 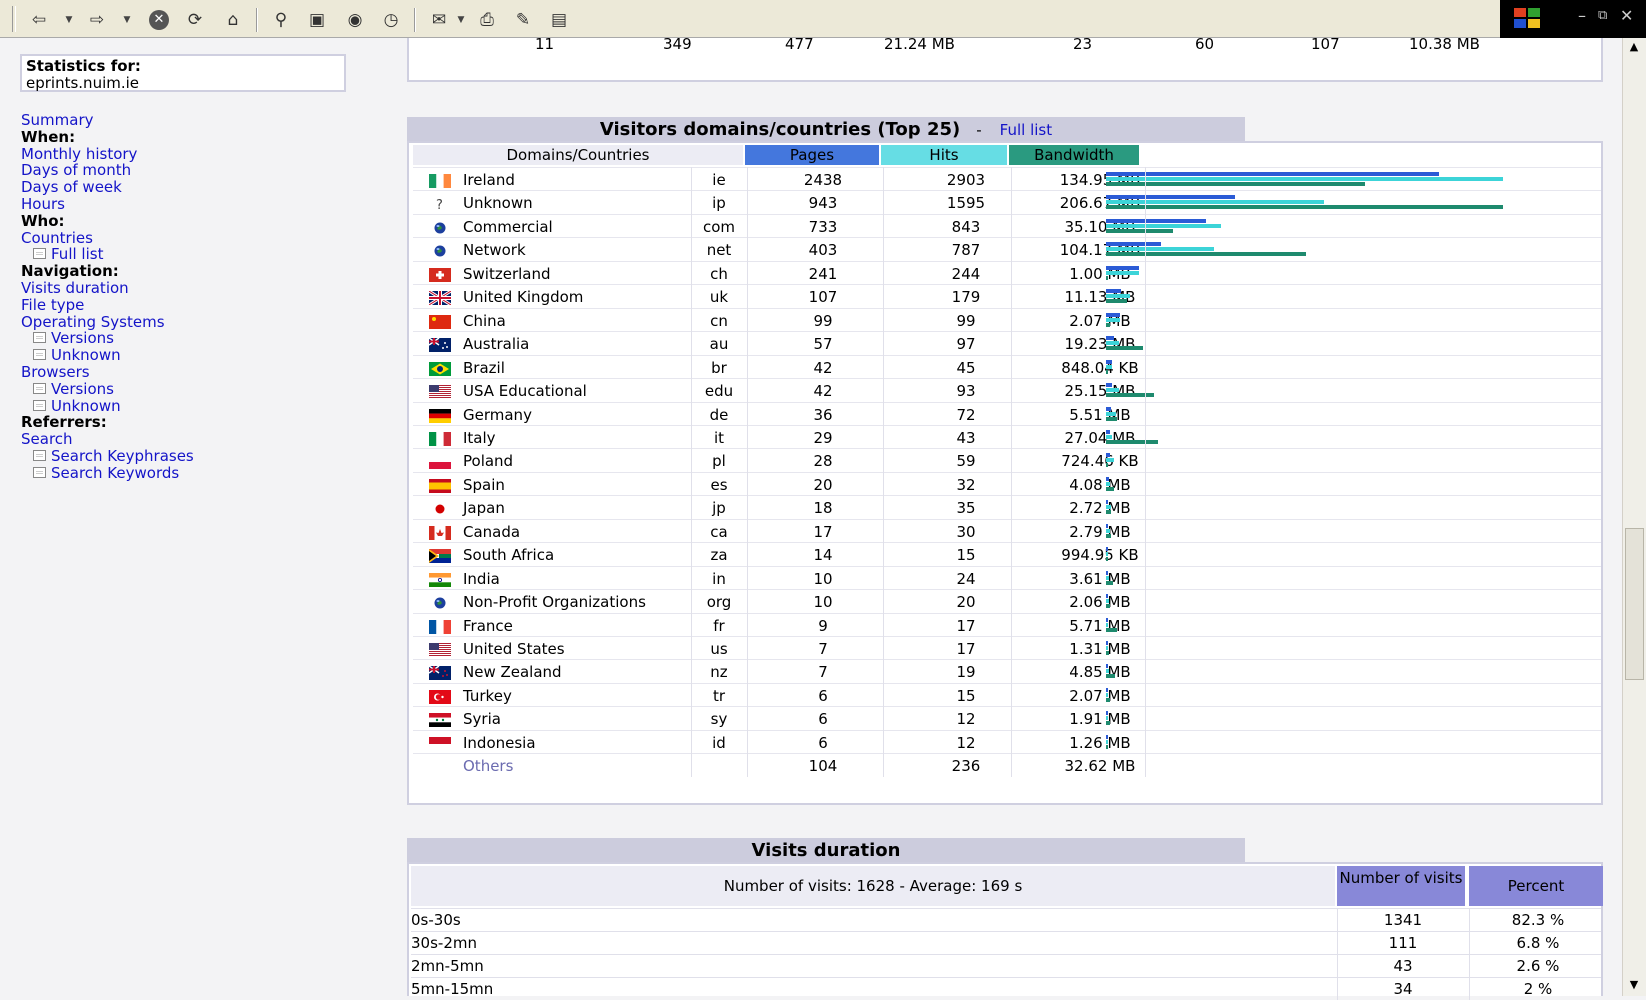 I want to click on country-row: Spain es 20 32 4.08 MB, so click(x=1007, y=484).